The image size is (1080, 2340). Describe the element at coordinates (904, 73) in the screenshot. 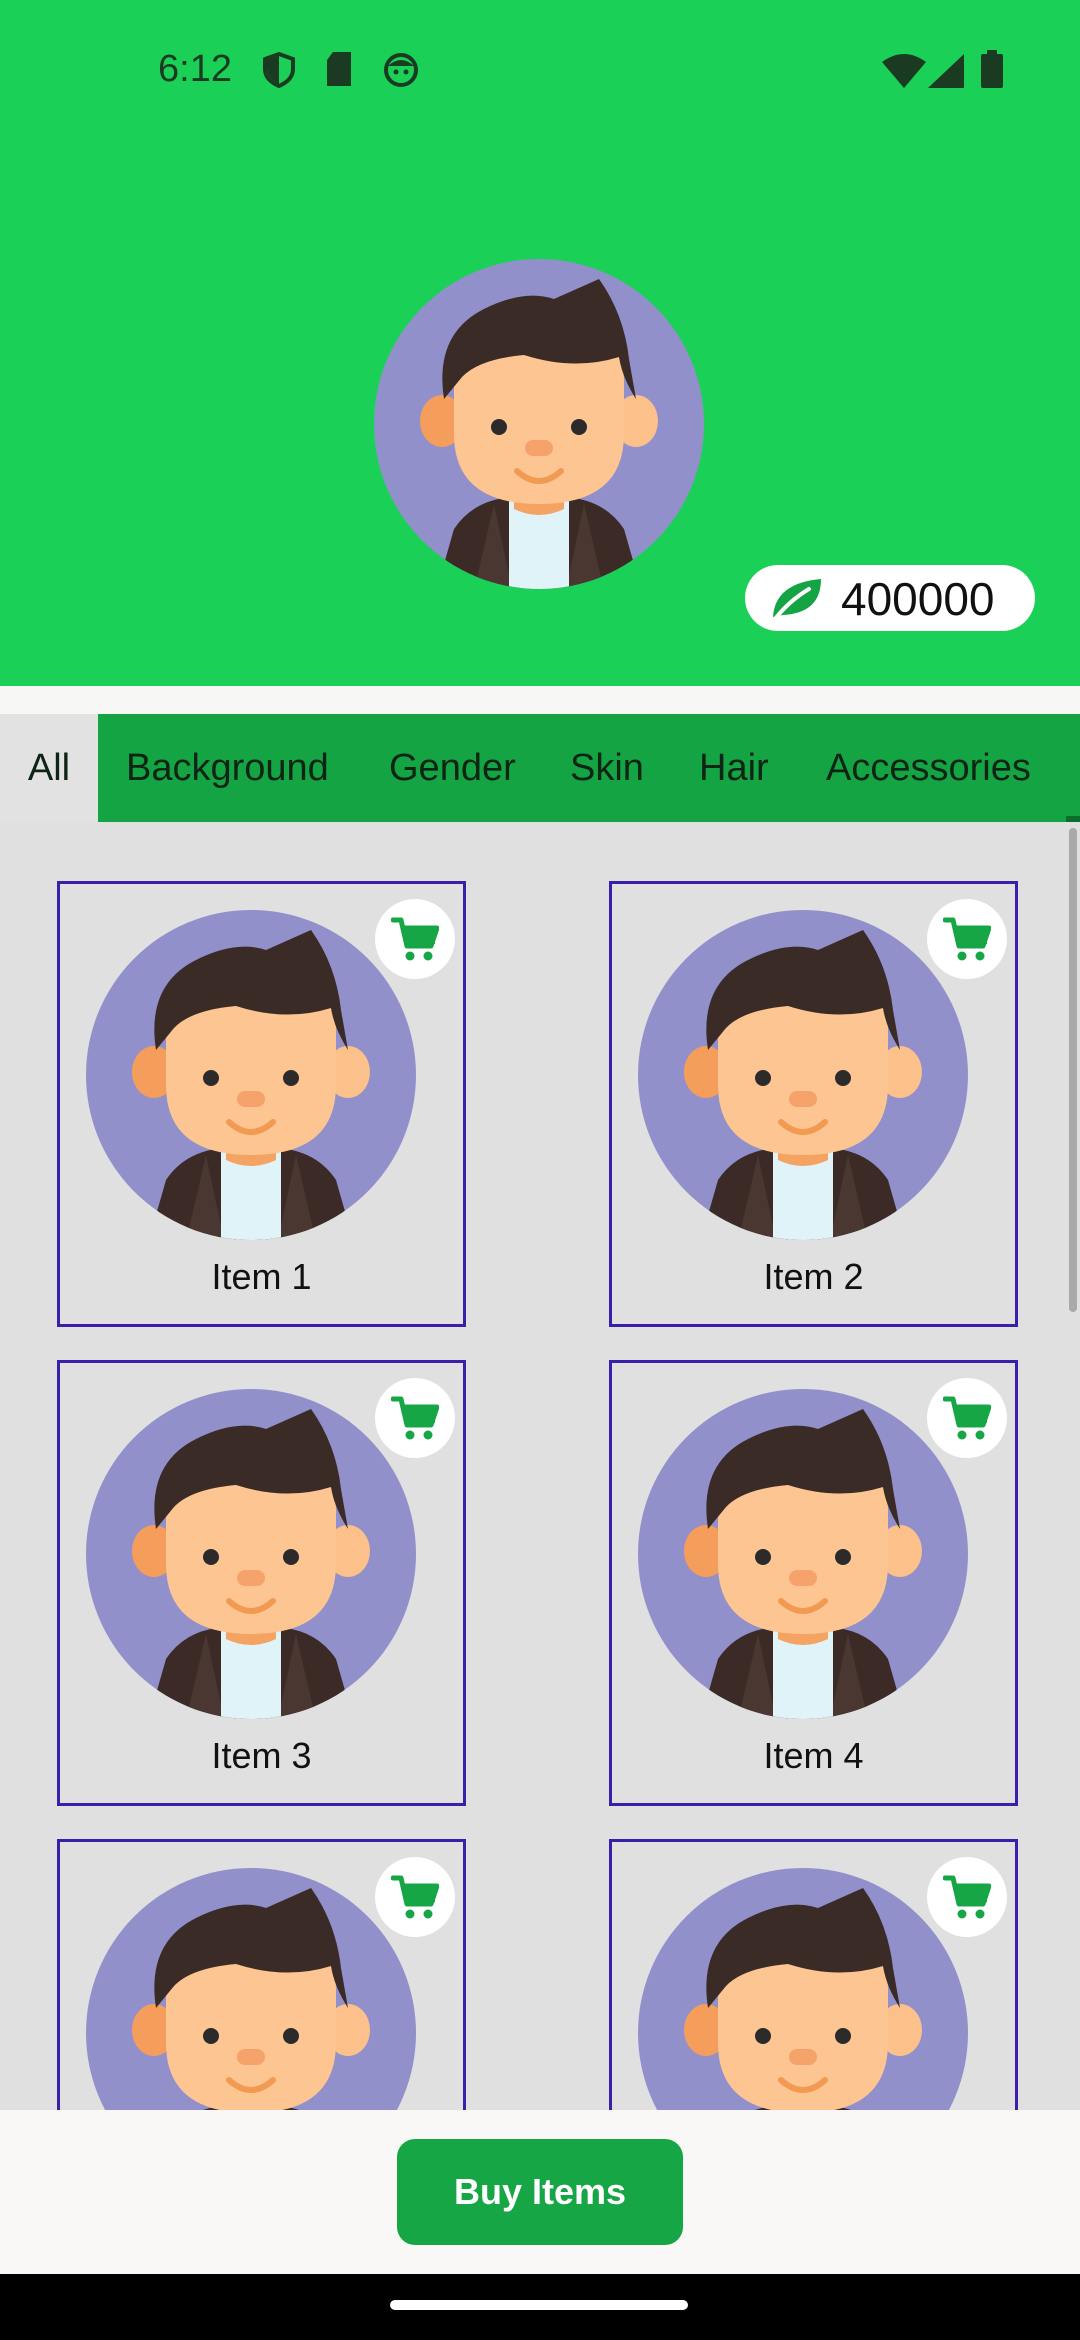

I see `wifi-icon` at that location.